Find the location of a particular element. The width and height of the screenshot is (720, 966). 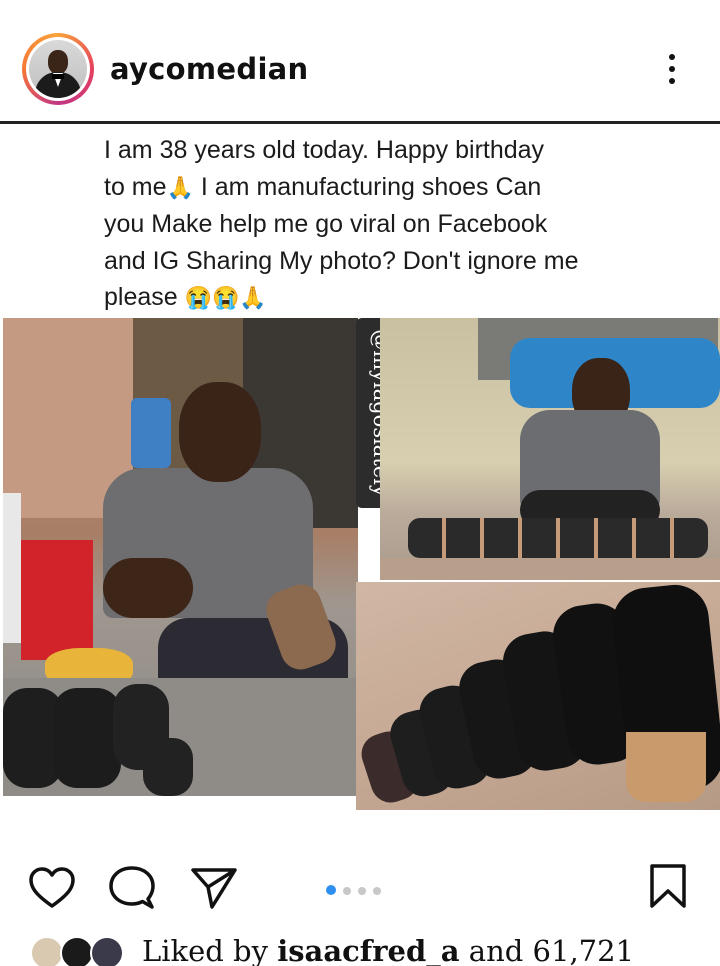

caption-line: please 😭😭🙏 is located at coordinates (394, 298).